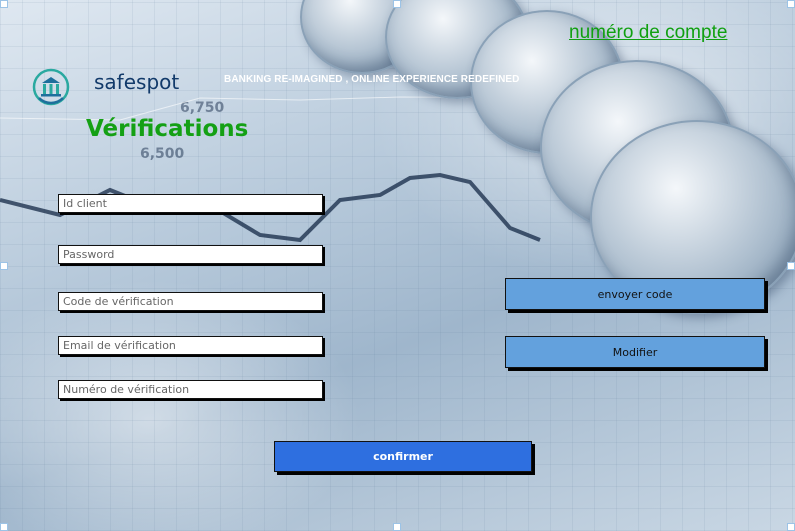 This screenshot has width=795, height=531. What do you see at coordinates (137, 82) in the screenshot?
I see `brand-name: safespot` at bounding box center [137, 82].